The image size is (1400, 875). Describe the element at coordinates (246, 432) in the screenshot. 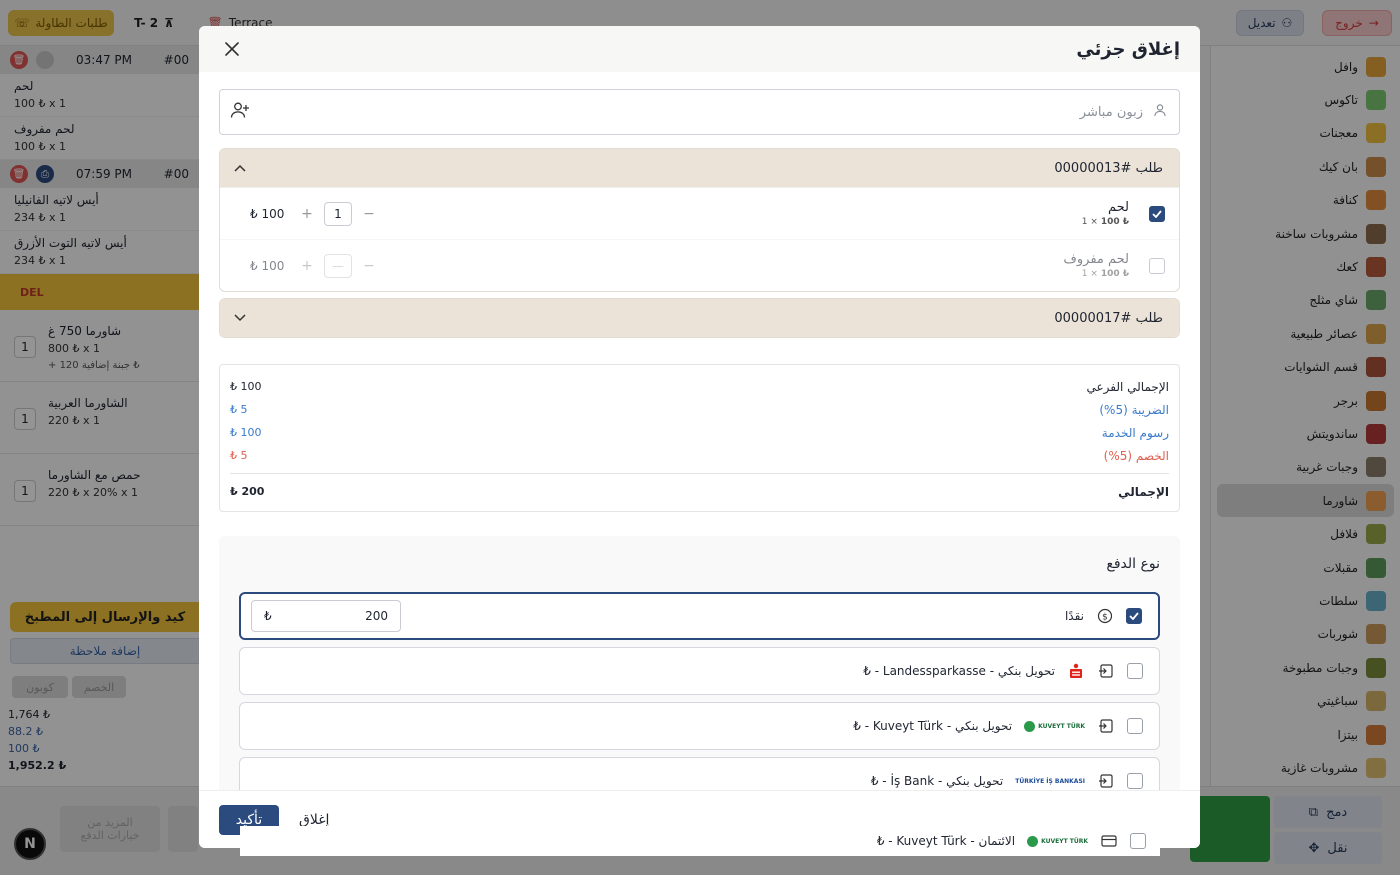

I see `service-fee-value: ₺ 100` at that location.